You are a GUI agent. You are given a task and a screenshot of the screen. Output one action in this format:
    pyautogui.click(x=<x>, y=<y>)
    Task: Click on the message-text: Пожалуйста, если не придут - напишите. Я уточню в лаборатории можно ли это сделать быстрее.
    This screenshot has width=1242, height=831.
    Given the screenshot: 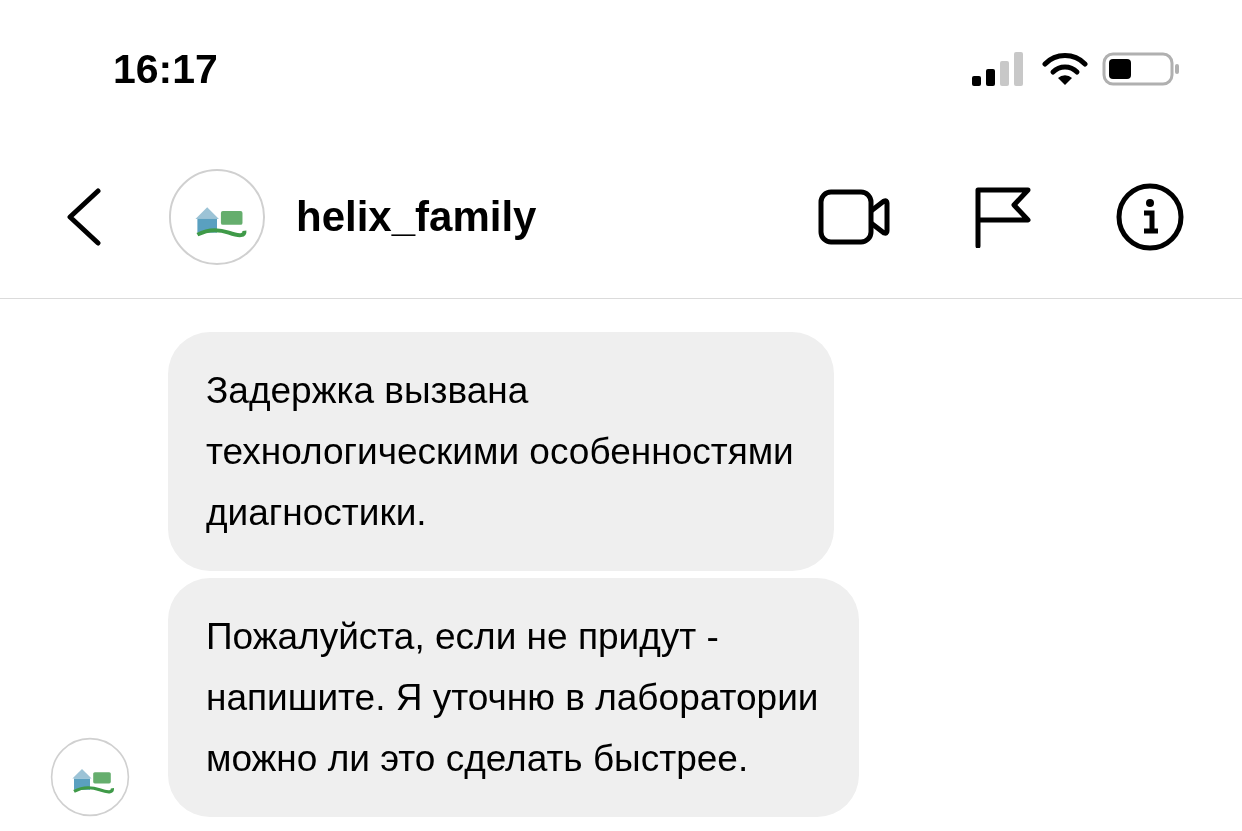 What is the action you would take?
    pyautogui.click(x=512, y=698)
    